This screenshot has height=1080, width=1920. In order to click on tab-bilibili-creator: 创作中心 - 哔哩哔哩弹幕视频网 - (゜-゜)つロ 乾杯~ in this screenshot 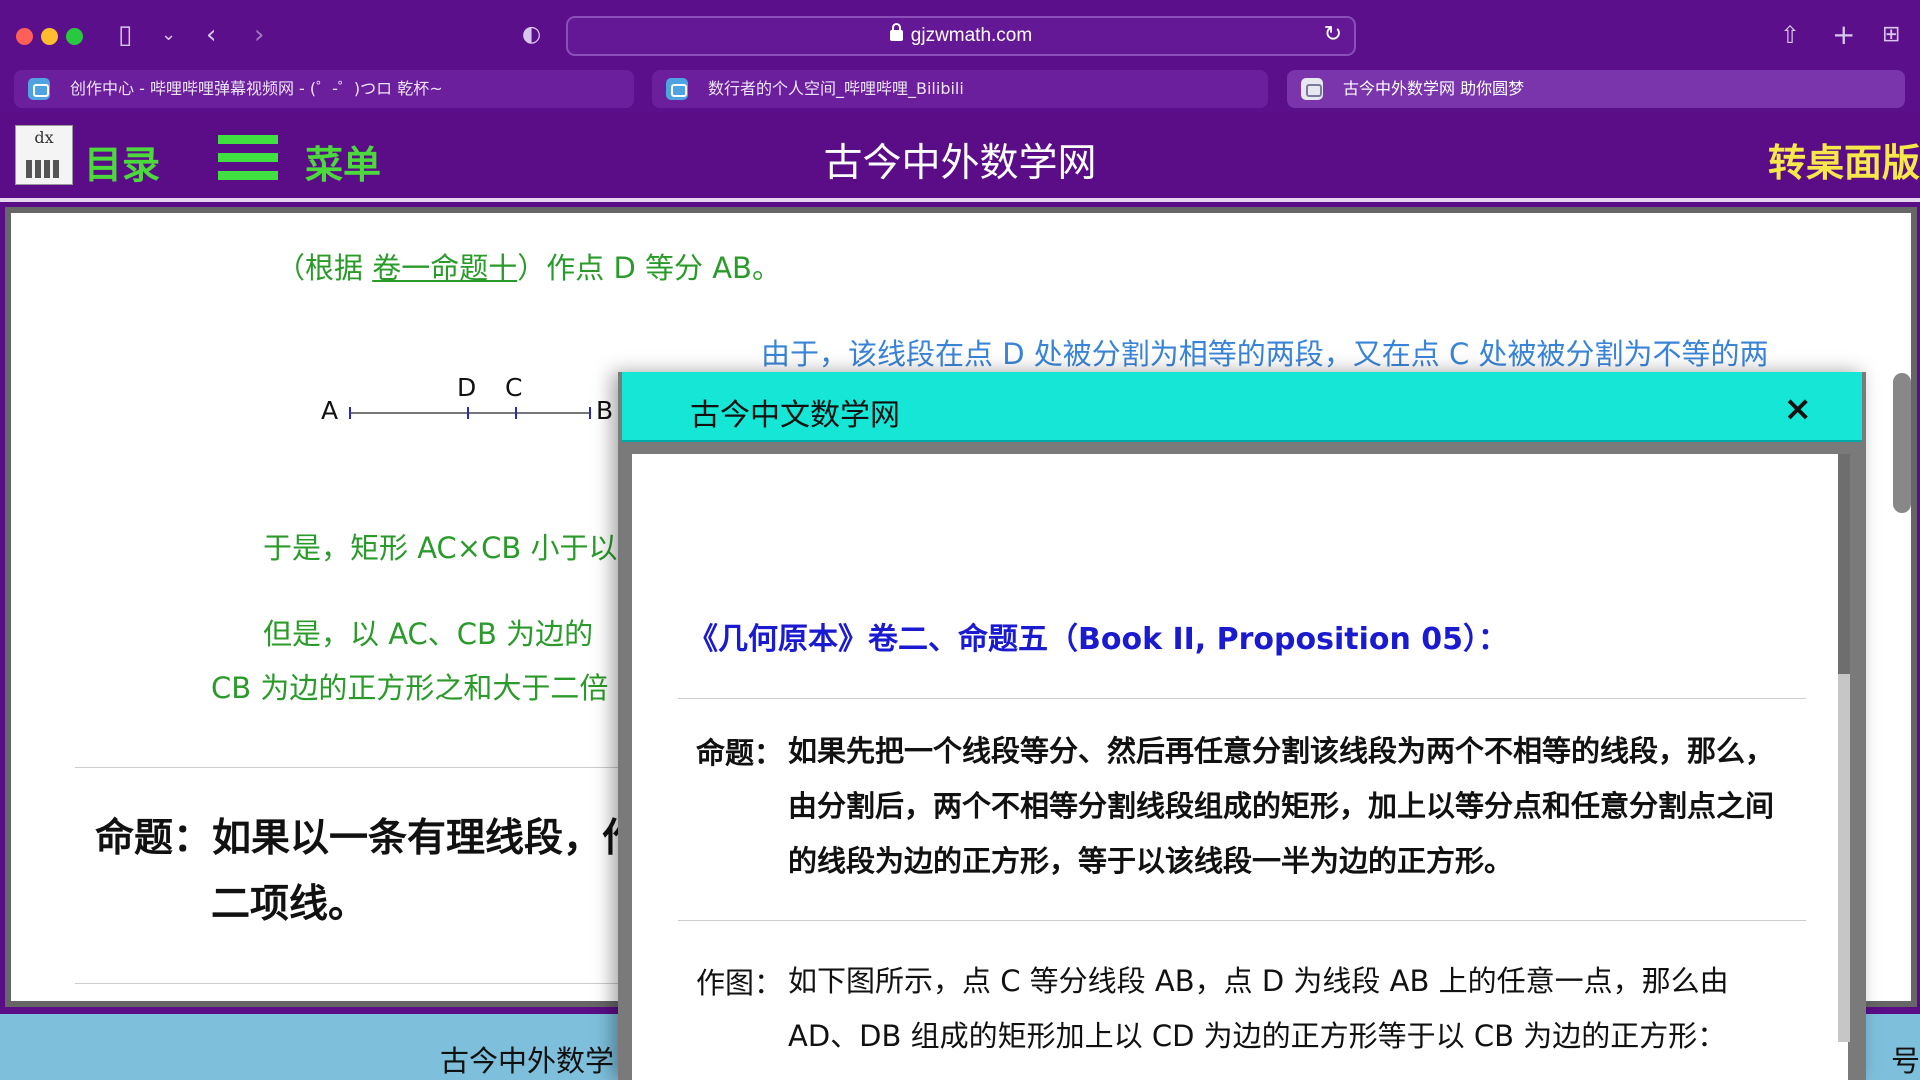, I will do `click(324, 89)`.